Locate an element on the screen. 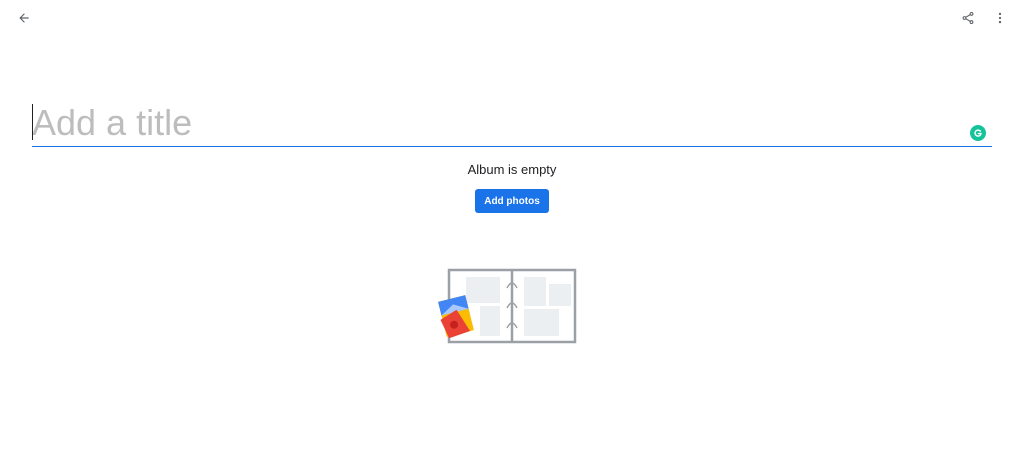 The image size is (1024, 466). empty-album-illustration is located at coordinates (507, 306).